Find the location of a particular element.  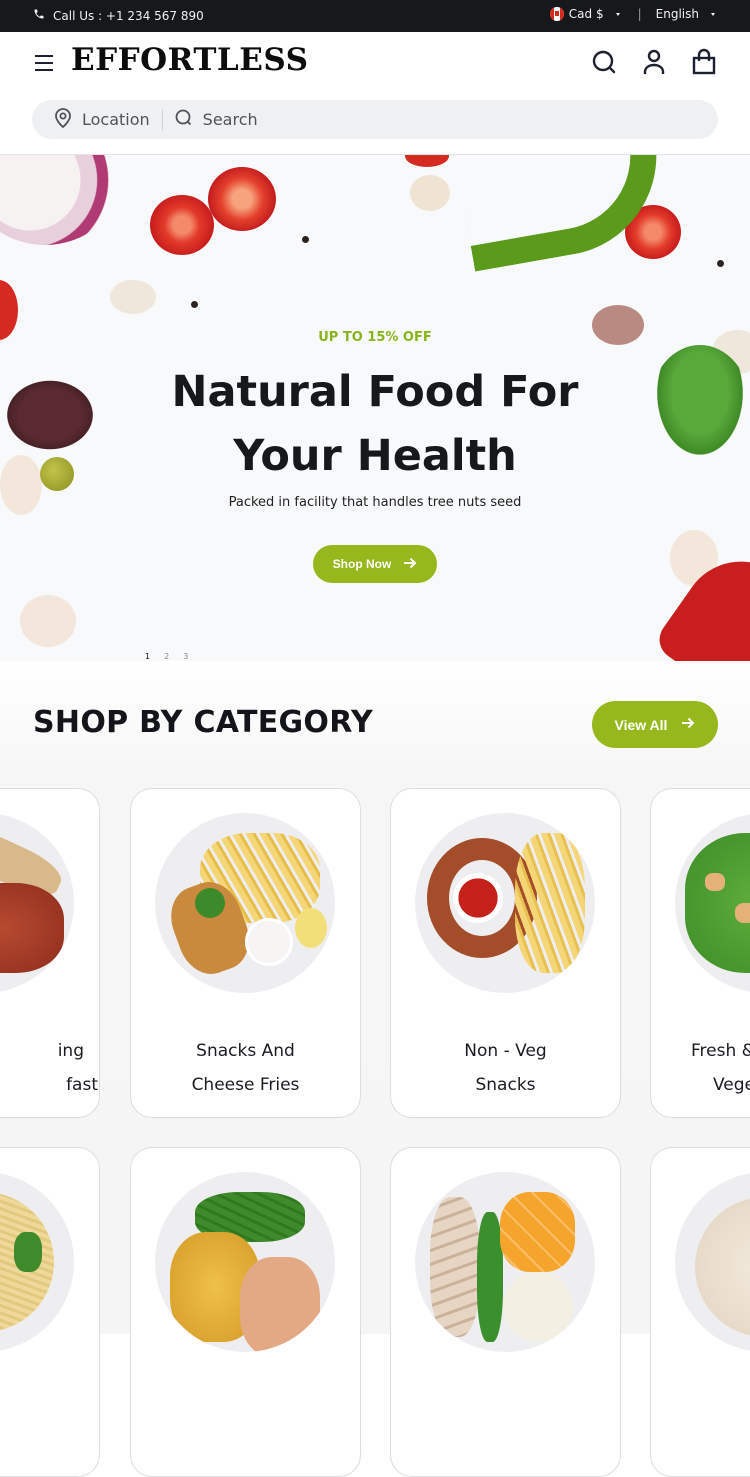

category-card: ing fast is located at coordinates (50, 953).